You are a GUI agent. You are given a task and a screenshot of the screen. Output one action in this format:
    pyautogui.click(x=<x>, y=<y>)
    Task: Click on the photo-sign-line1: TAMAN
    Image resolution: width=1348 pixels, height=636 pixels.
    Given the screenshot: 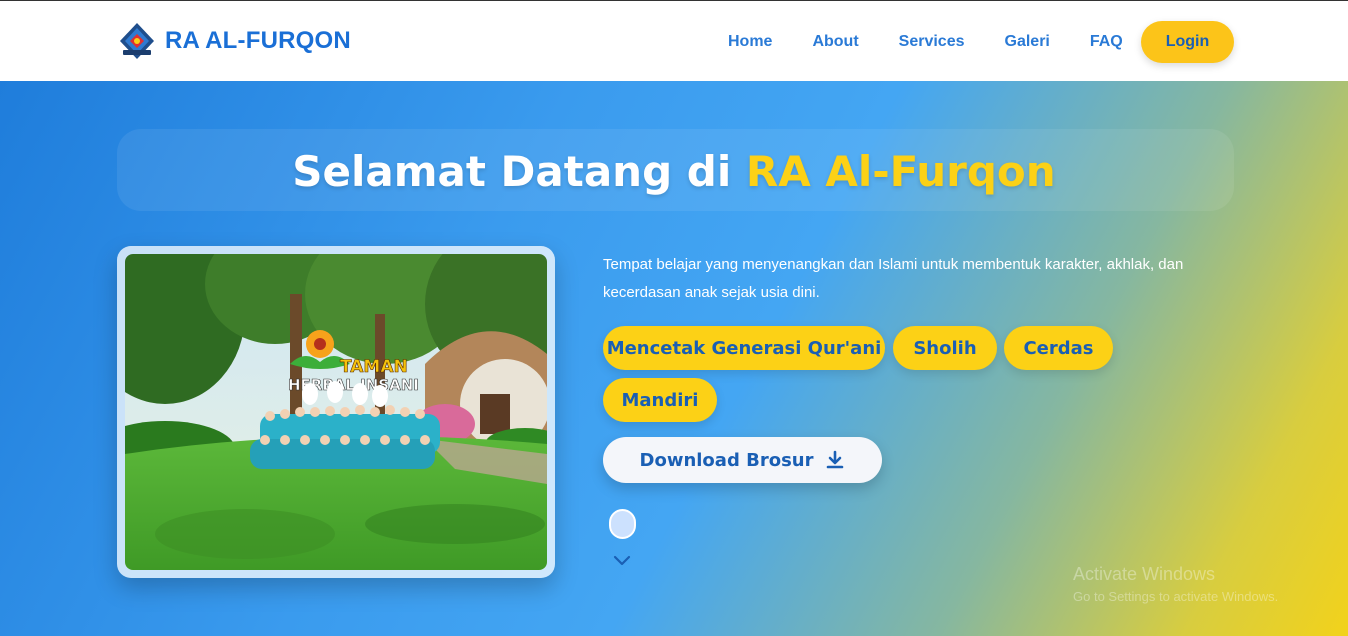 What is the action you would take?
    pyautogui.click(x=374, y=367)
    